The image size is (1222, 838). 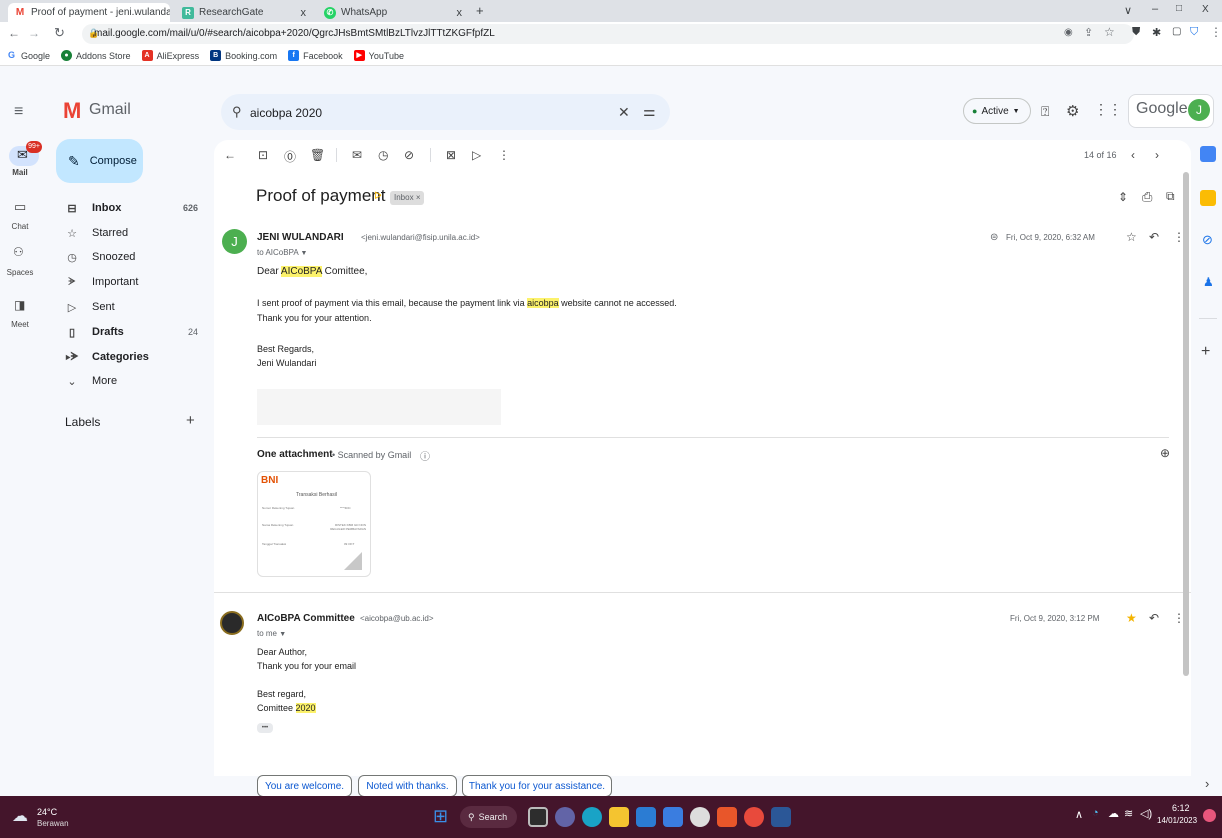 What do you see at coordinates (1146, 813) in the screenshot?
I see `volume-icon: ◁)` at bounding box center [1146, 813].